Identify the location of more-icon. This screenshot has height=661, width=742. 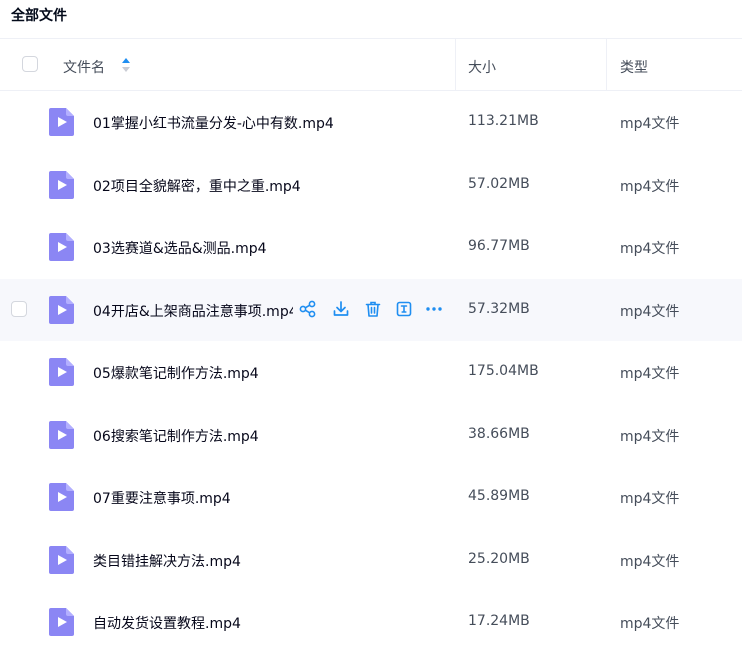
(434, 309).